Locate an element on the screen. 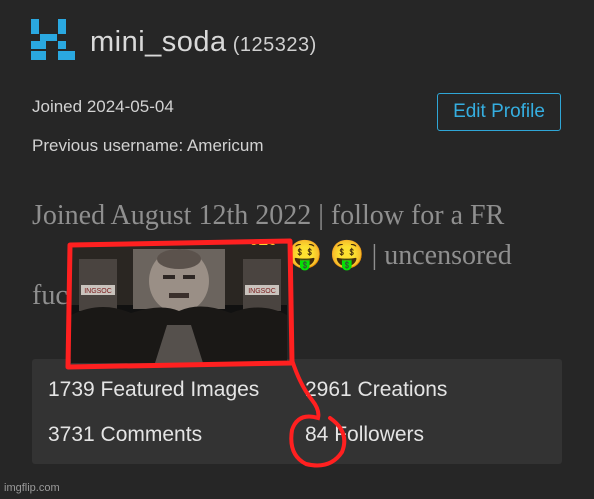  featured-images-link: 1739 Featured Images is located at coordinates (153, 390).